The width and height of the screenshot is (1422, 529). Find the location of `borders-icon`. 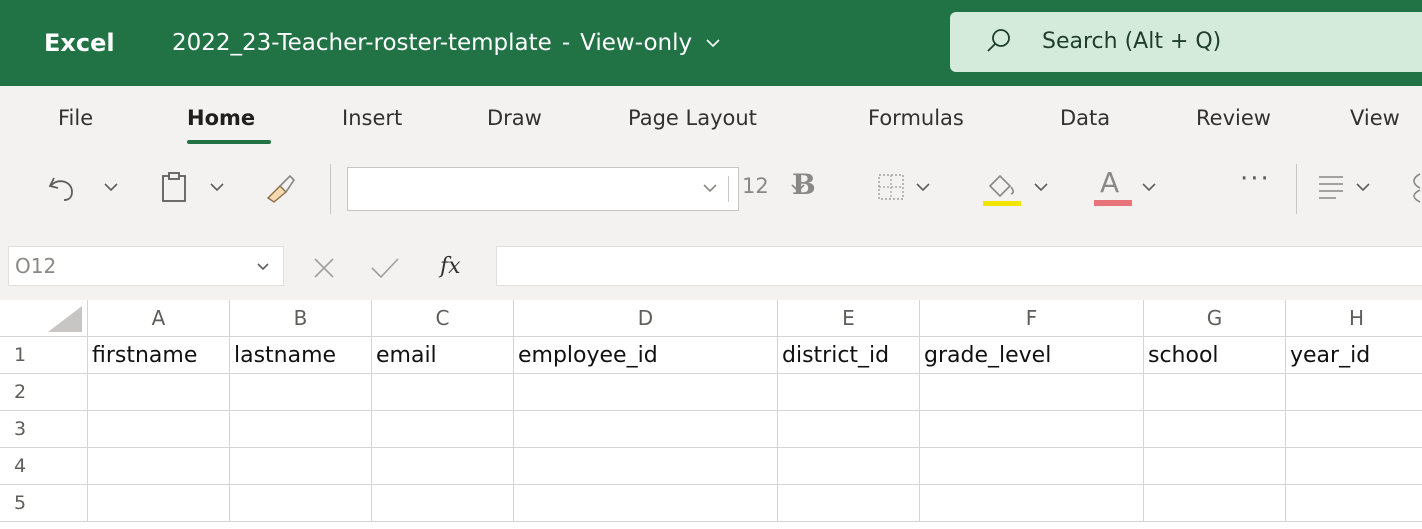

borders-icon is located at coordinates (891, 189).